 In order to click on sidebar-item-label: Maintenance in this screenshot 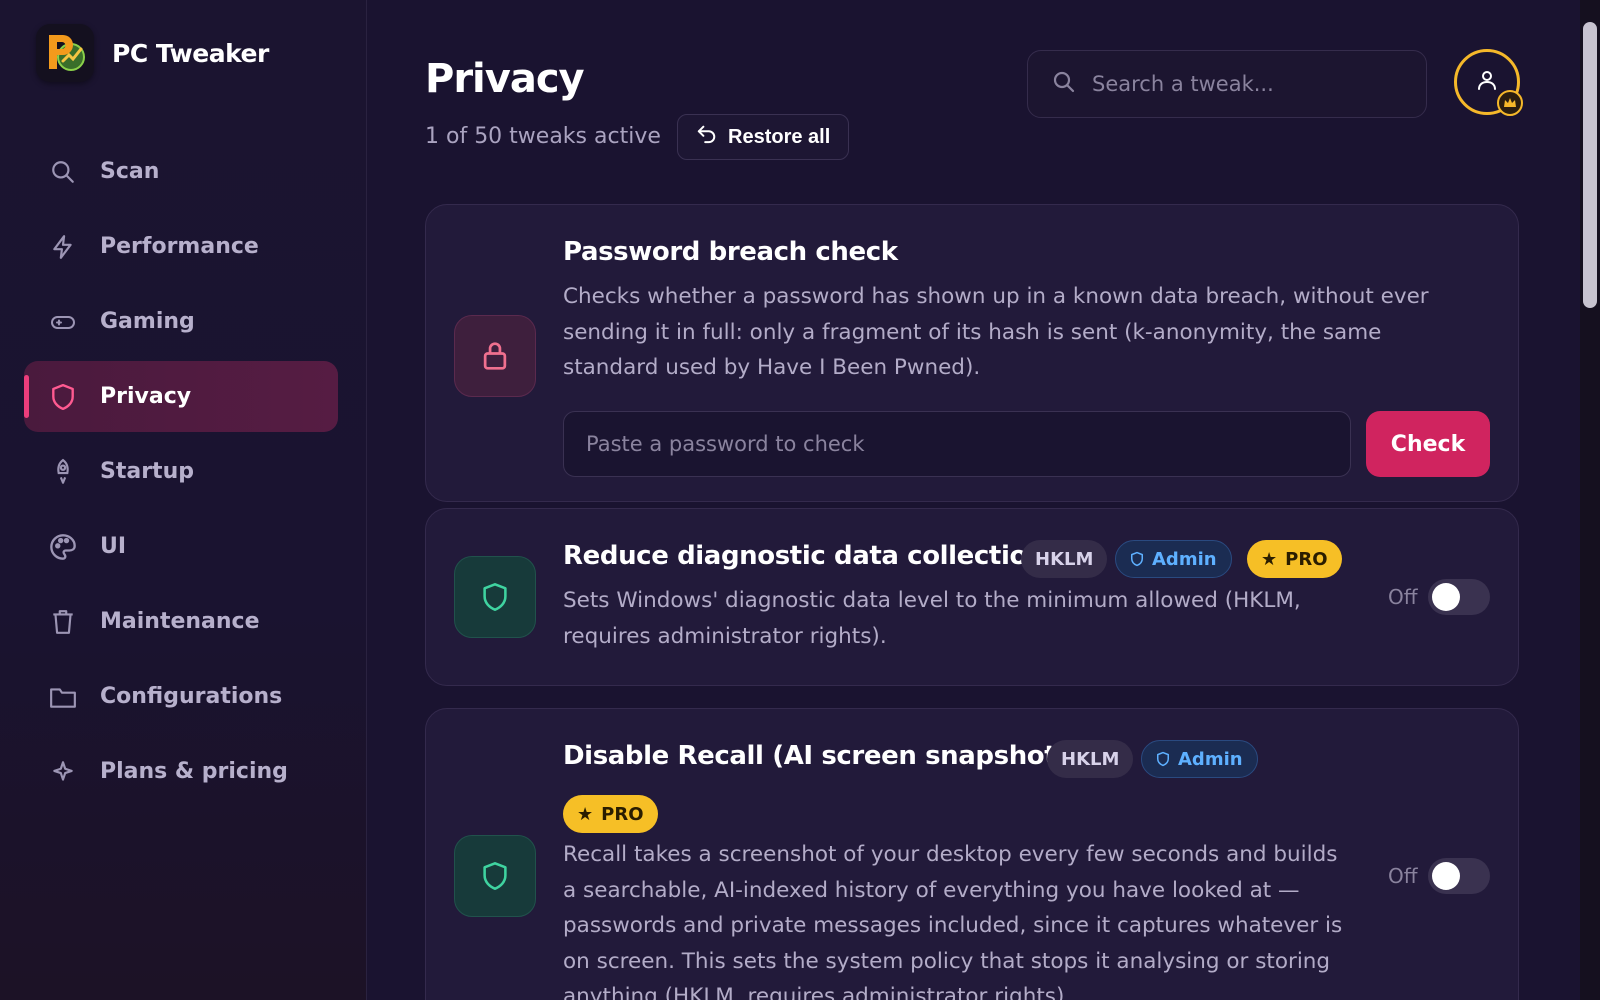, I will do `click(180, 621)`.